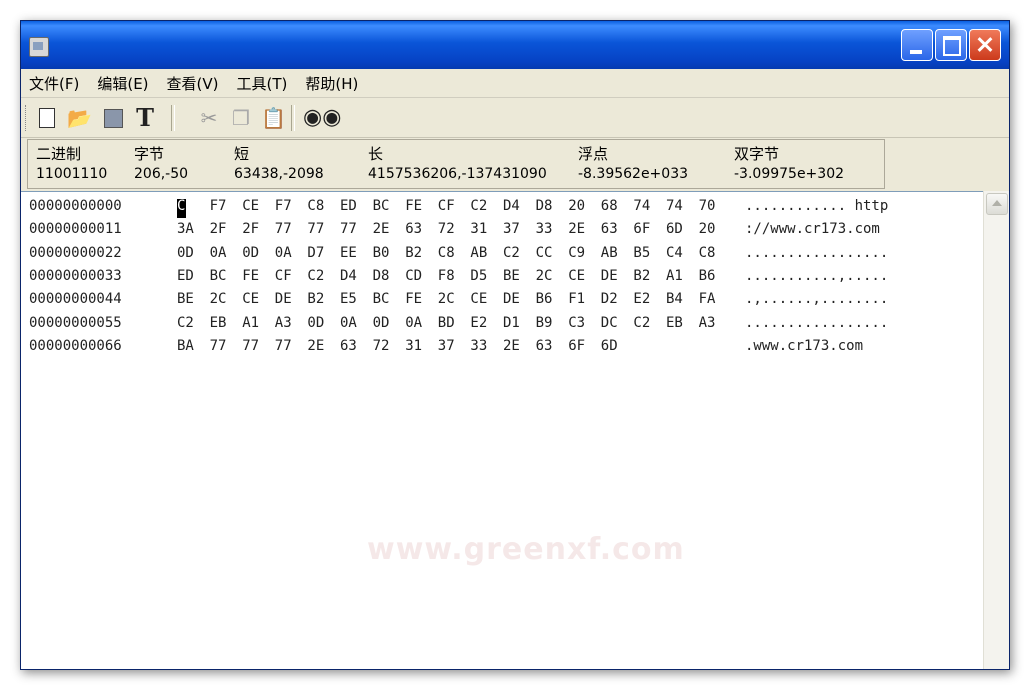 This screenshot has height=690, width=1032. What do you see at coordinates (478, 276) in the screenshot?
I see `hex-byte: D5` at bounding box center [478, 276].